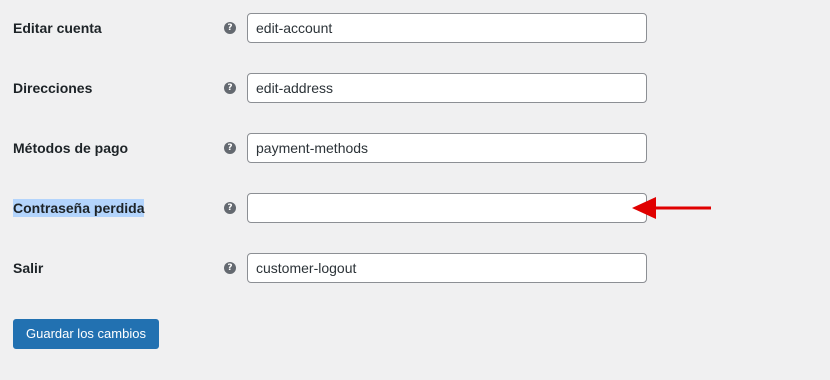 This screenshot has width=830, height=380. What do you see at coordinates (671, 208) in the screenshot?
I see `arrow-left-icon` at bounding box center [671, 208].